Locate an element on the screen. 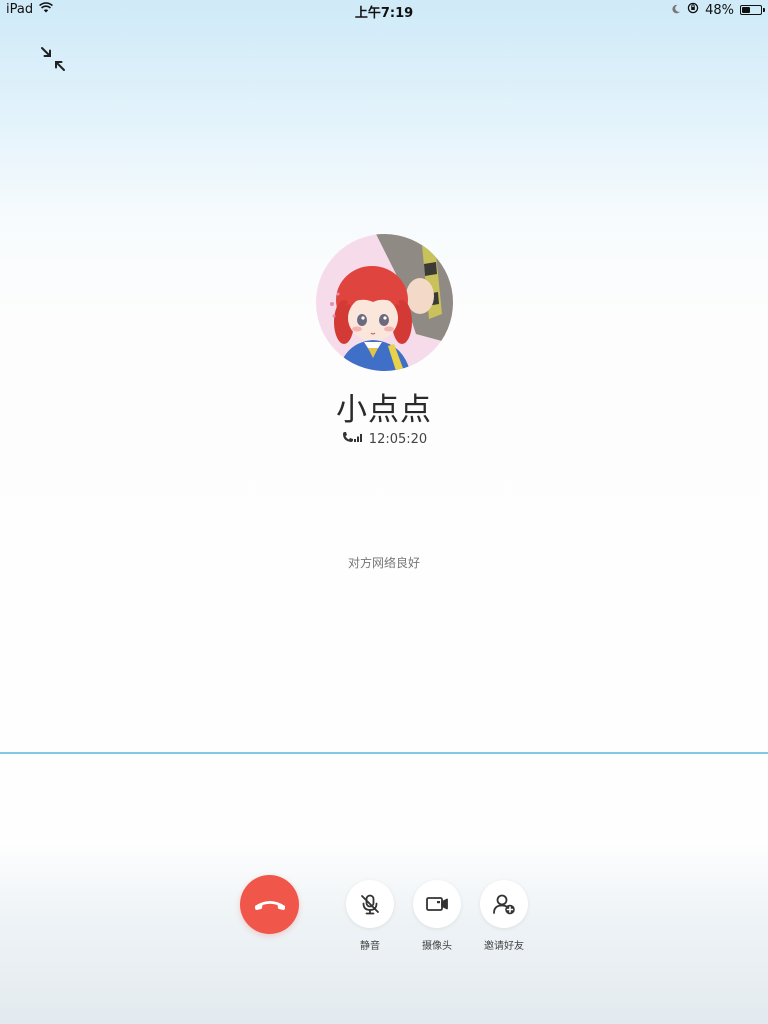  moon-icon is located at coordinates (676, 10).